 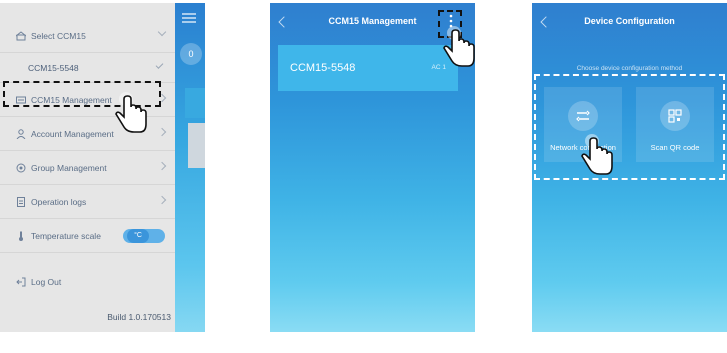 I want to click on menu-icon, so click(x=189, y=18).